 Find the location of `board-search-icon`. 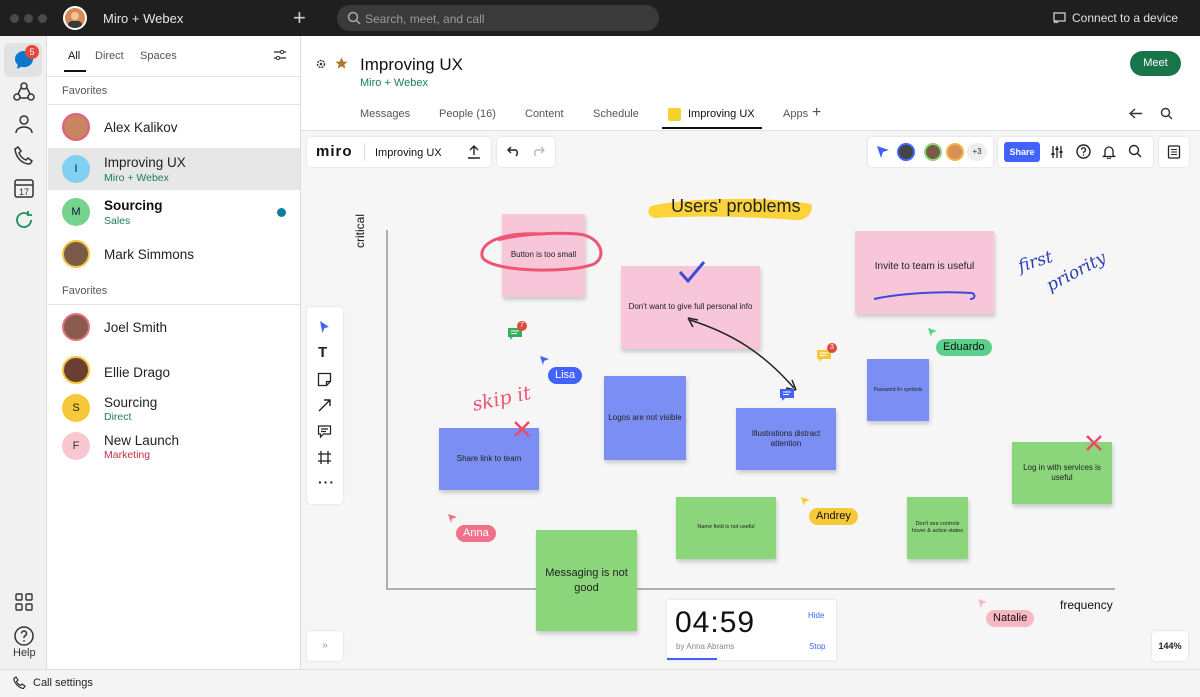

board-search-icon is located at coordinates (1135, 151).